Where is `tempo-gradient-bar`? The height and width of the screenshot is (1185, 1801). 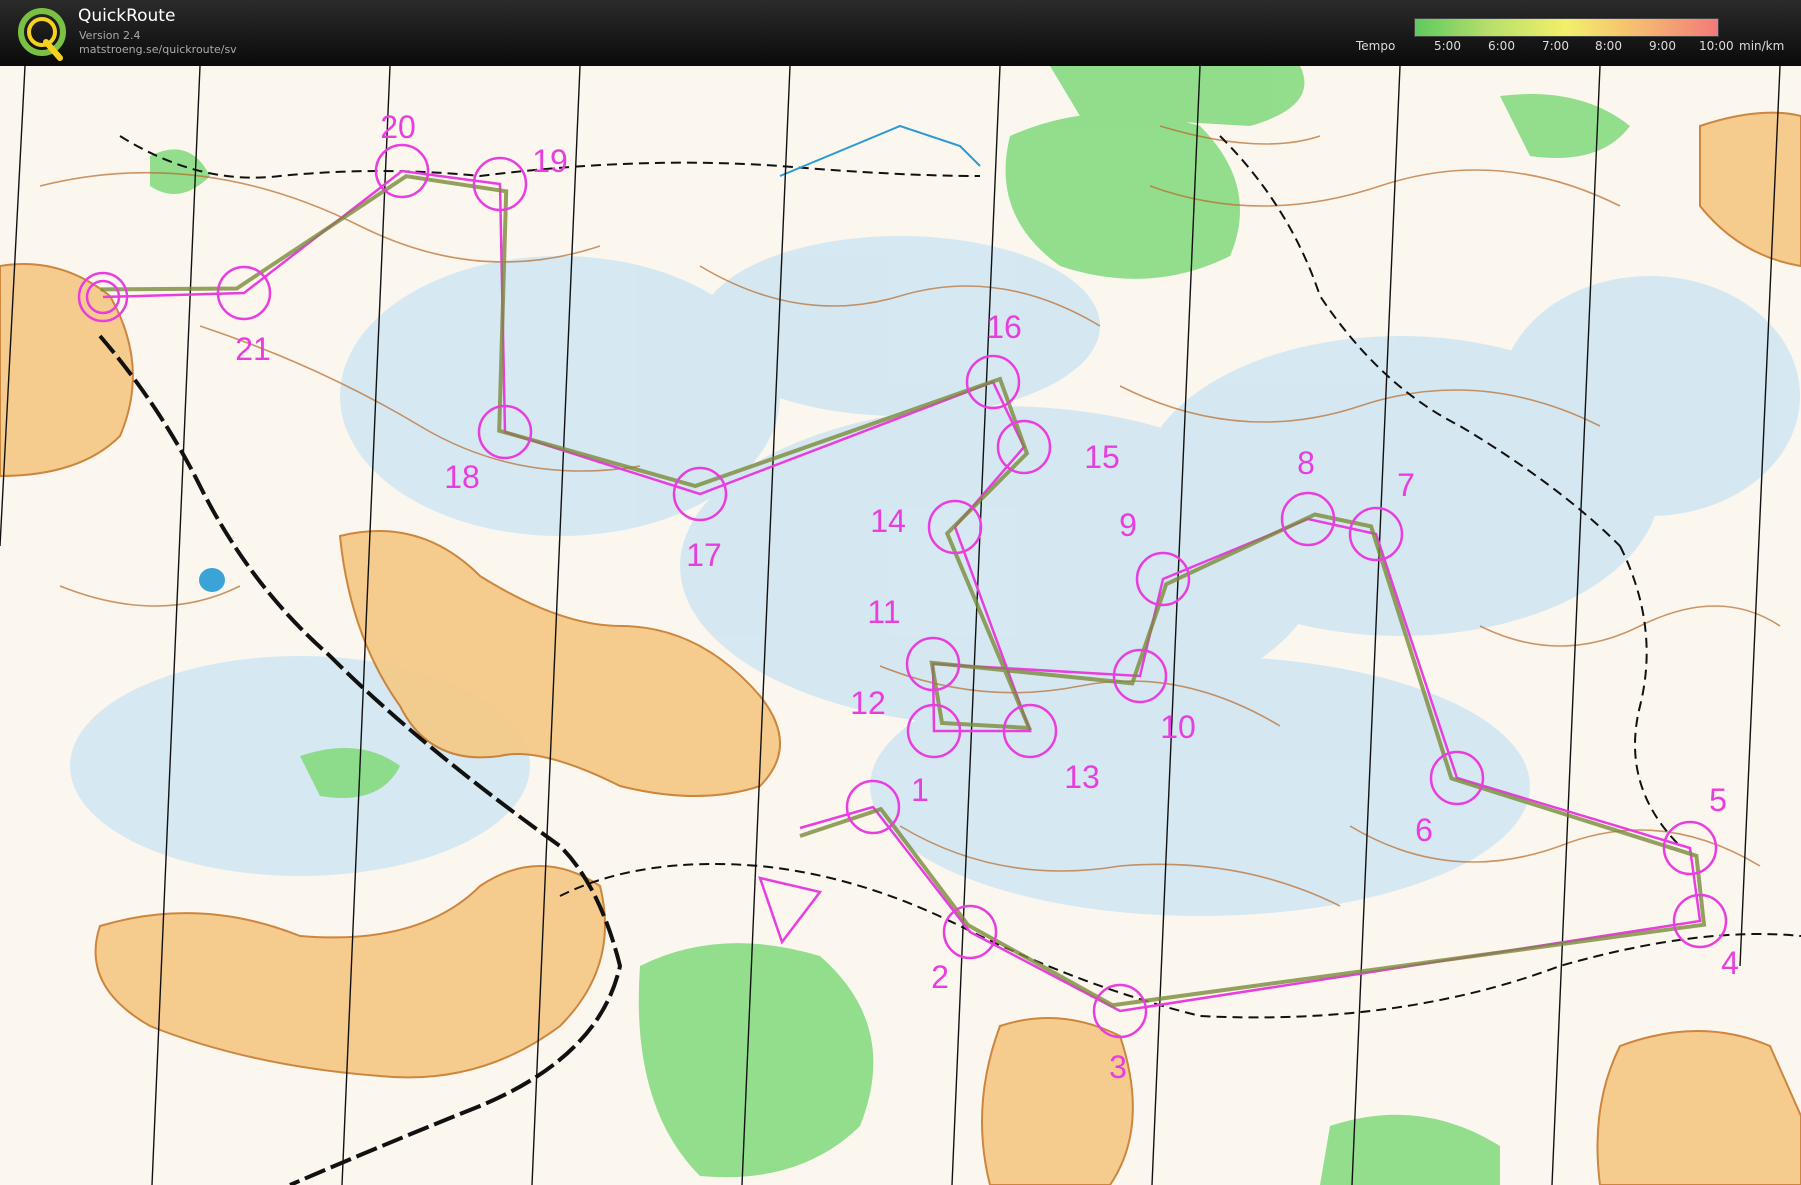
tempo-gradient-bar is located at coordinates (1566, 27).